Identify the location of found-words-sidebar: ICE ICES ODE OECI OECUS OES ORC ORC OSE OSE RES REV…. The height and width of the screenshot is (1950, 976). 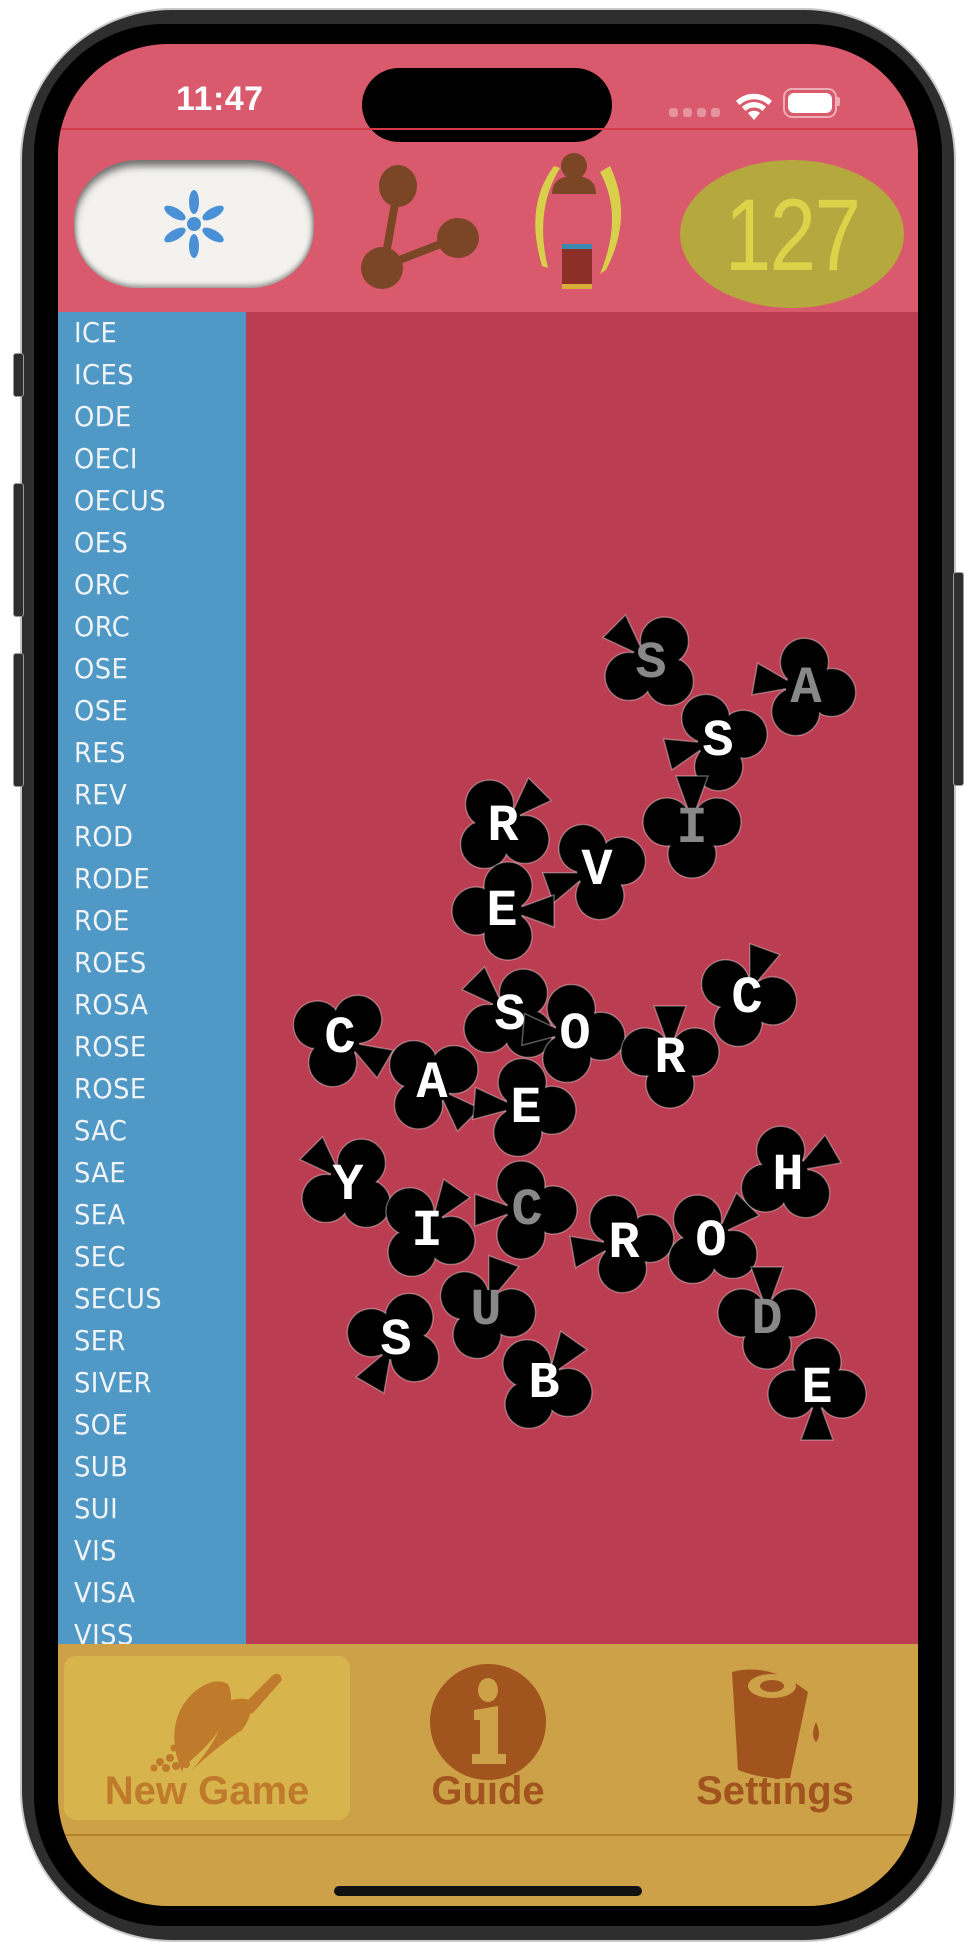
(152, 978).